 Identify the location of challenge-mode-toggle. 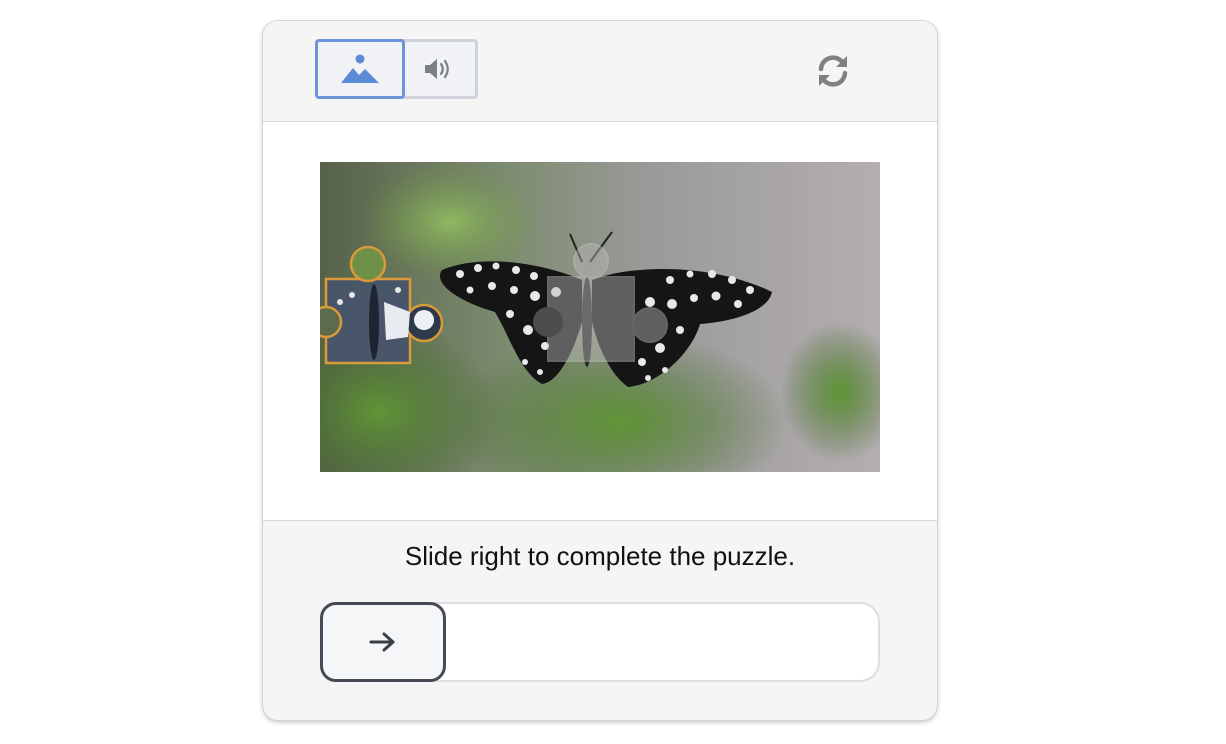
(396, 69).